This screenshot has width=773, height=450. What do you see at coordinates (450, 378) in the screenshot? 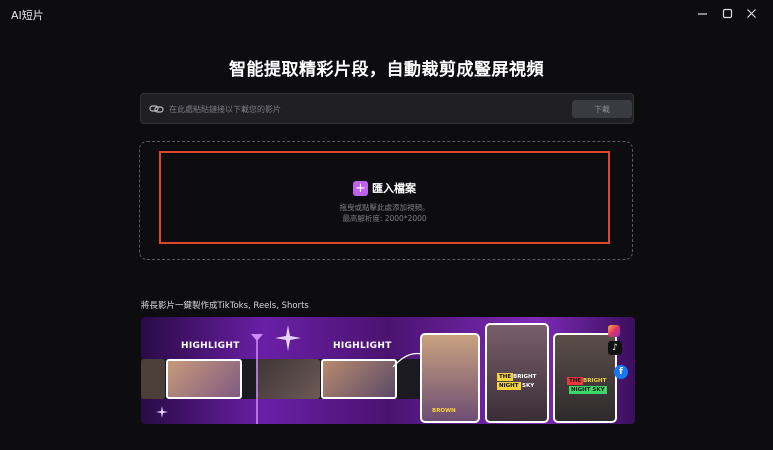
I see `short-video-card-1: BROWN` at bounding box center [450, 378].